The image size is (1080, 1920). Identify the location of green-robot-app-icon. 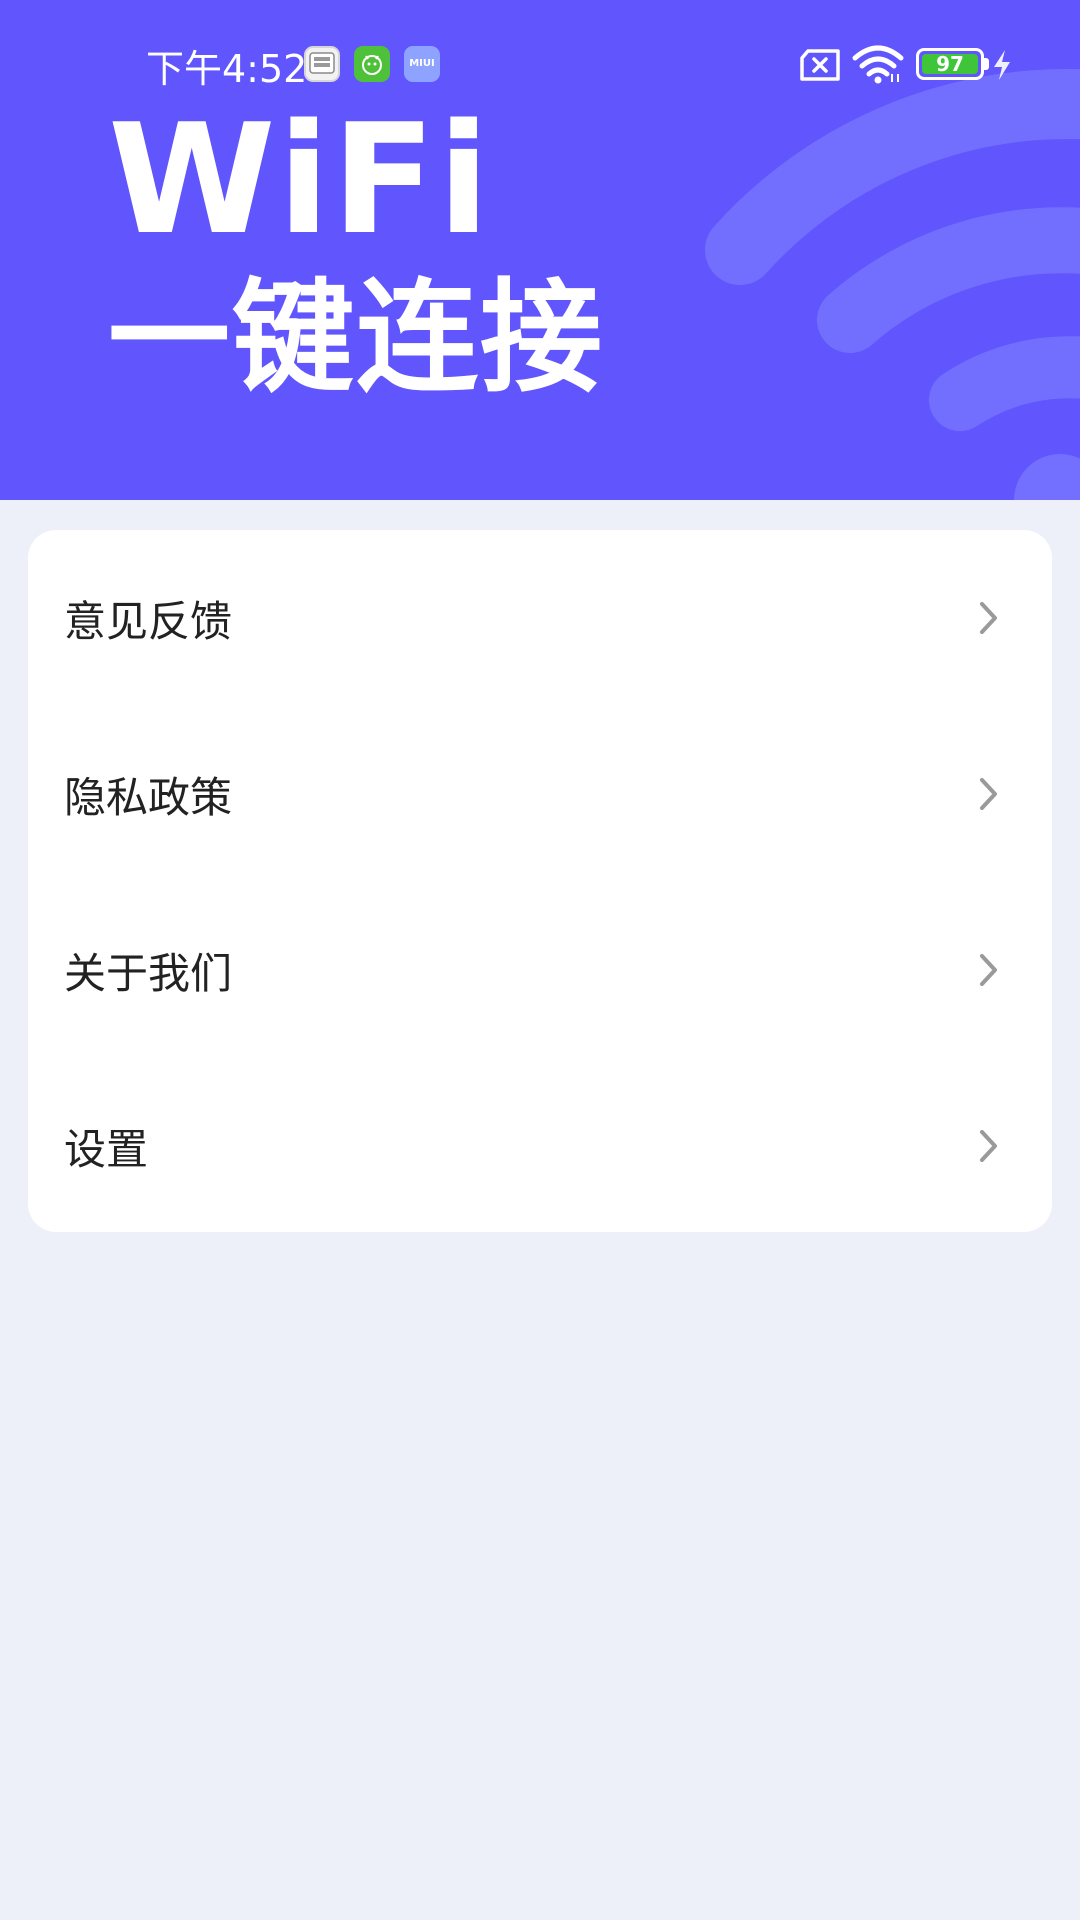
(372, 64).